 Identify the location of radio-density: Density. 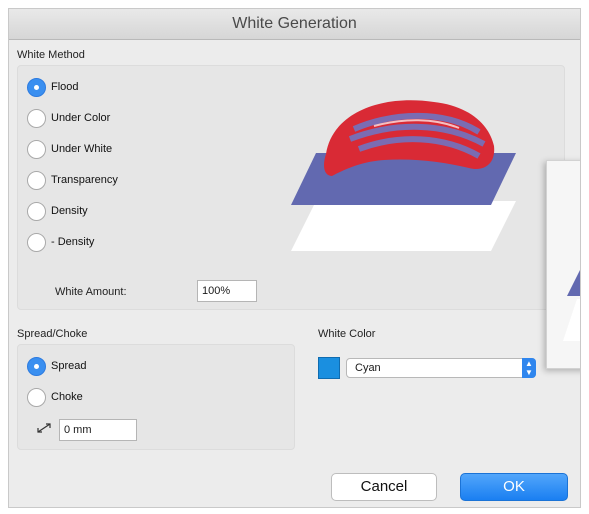
(57, 211).